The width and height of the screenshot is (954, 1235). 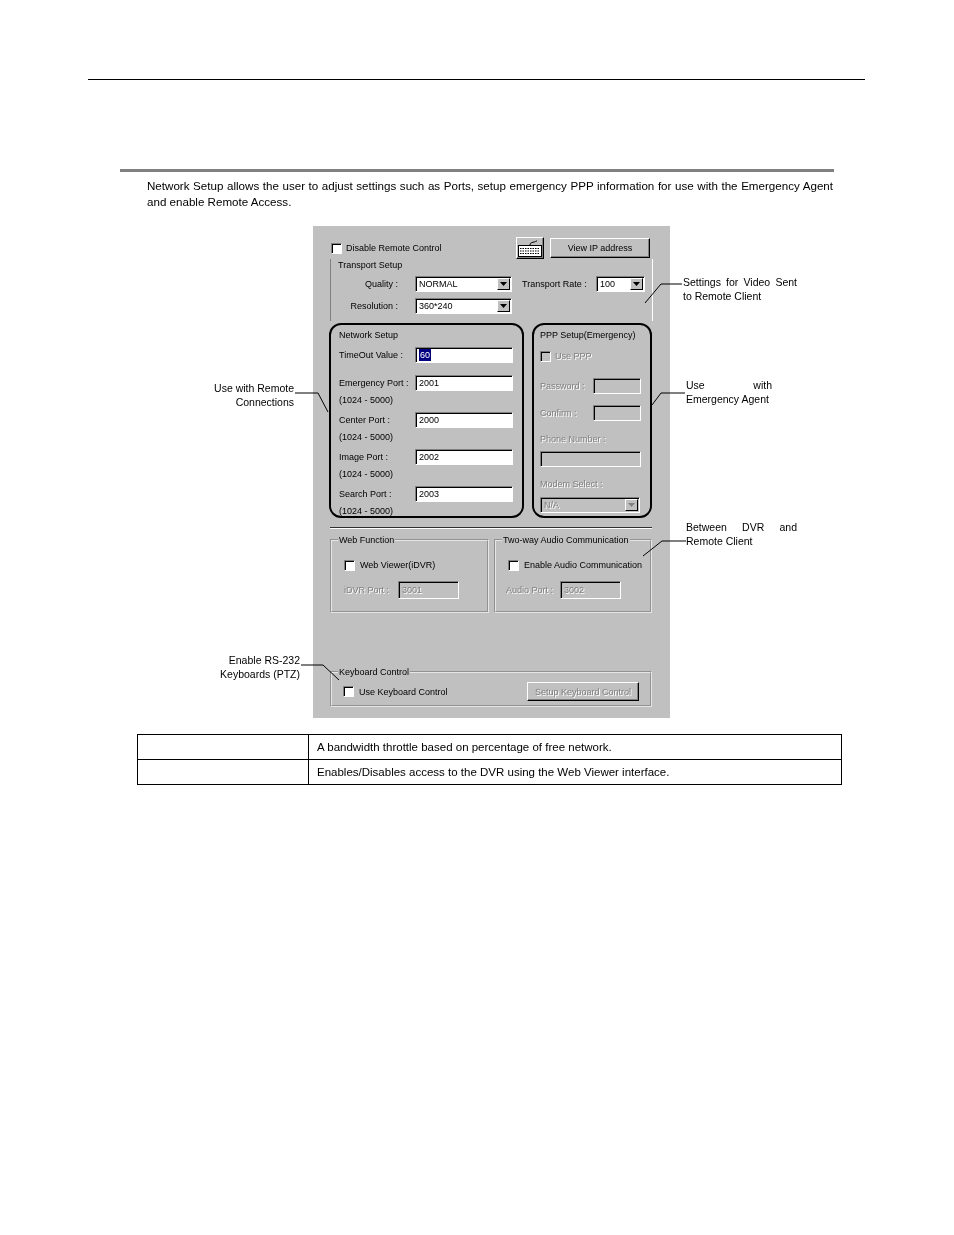 I want to click on keyboard-button, so click(x=530, y=248).